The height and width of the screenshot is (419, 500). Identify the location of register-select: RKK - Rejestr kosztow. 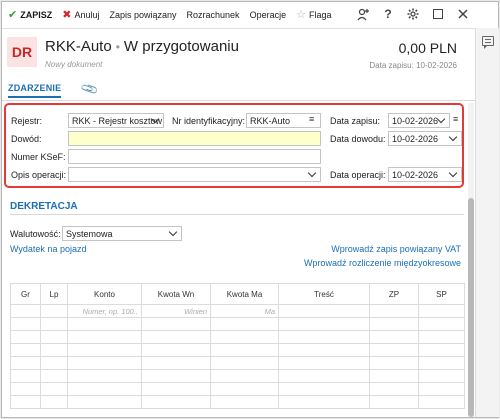
(116, 120).